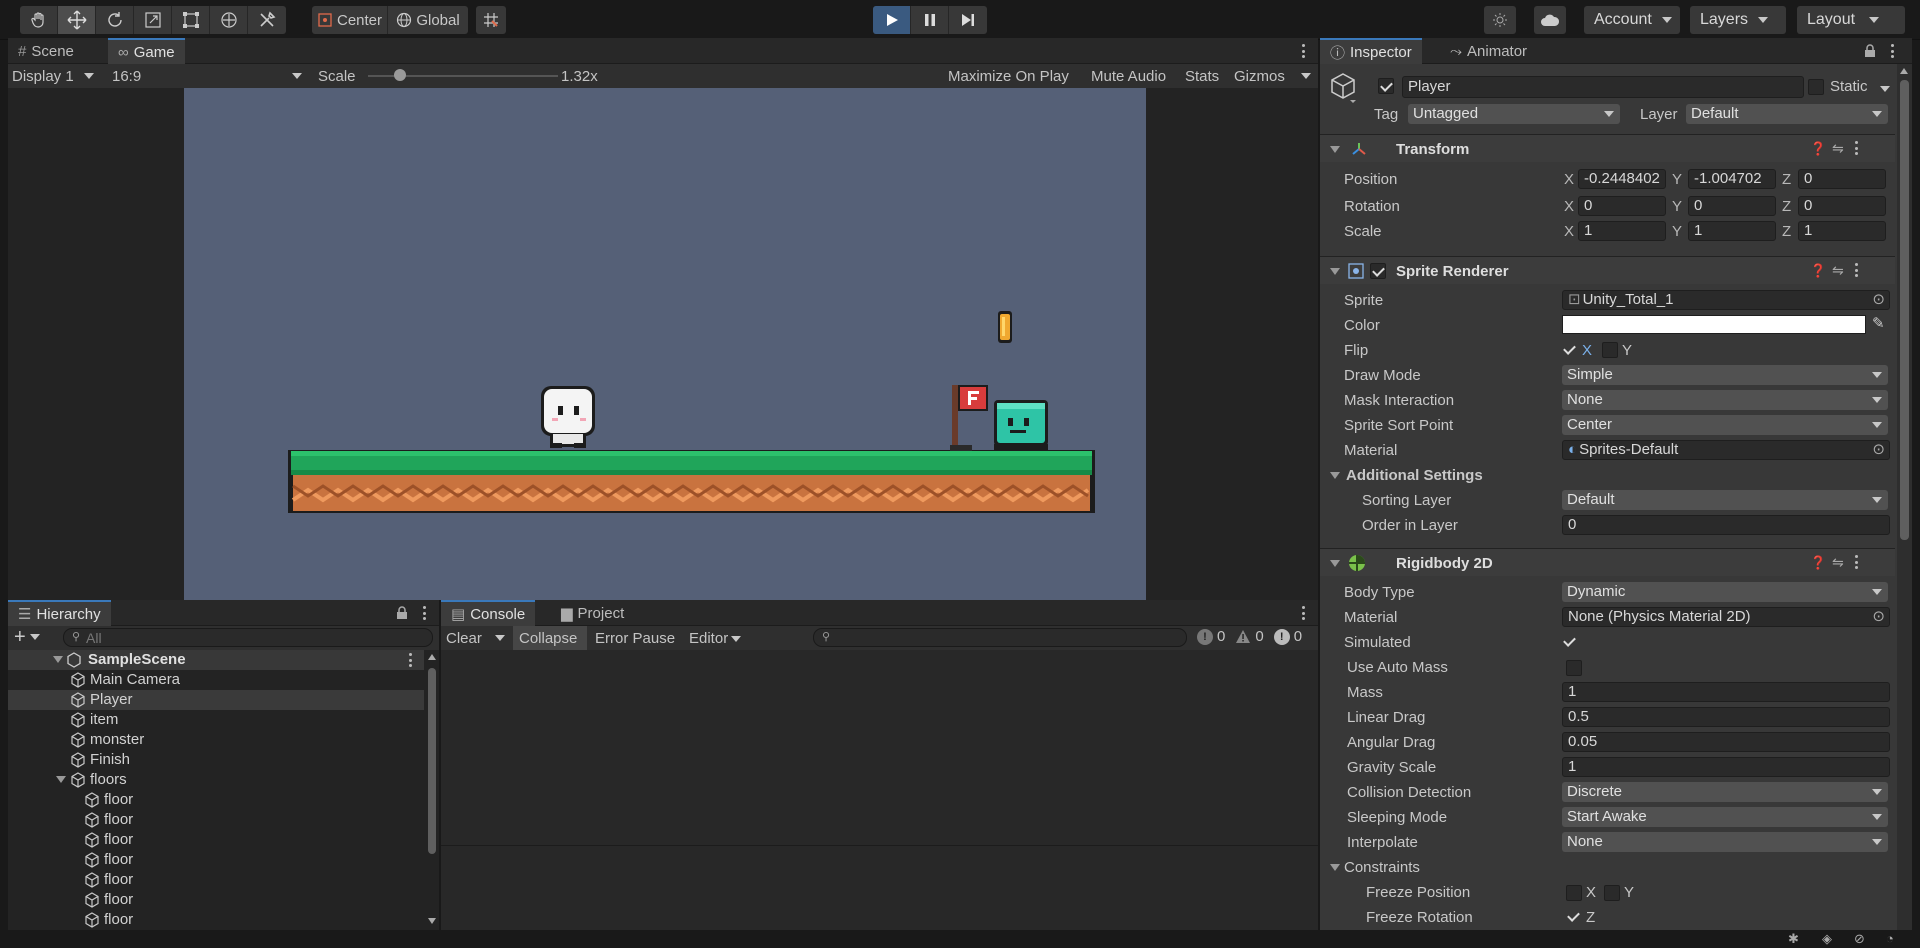 The image size is (1920, 948). What do you see at coordinates (550, 638) in the screenshot?
I see `collapse-toggle: Collapse` at bounding box center [550, 638].